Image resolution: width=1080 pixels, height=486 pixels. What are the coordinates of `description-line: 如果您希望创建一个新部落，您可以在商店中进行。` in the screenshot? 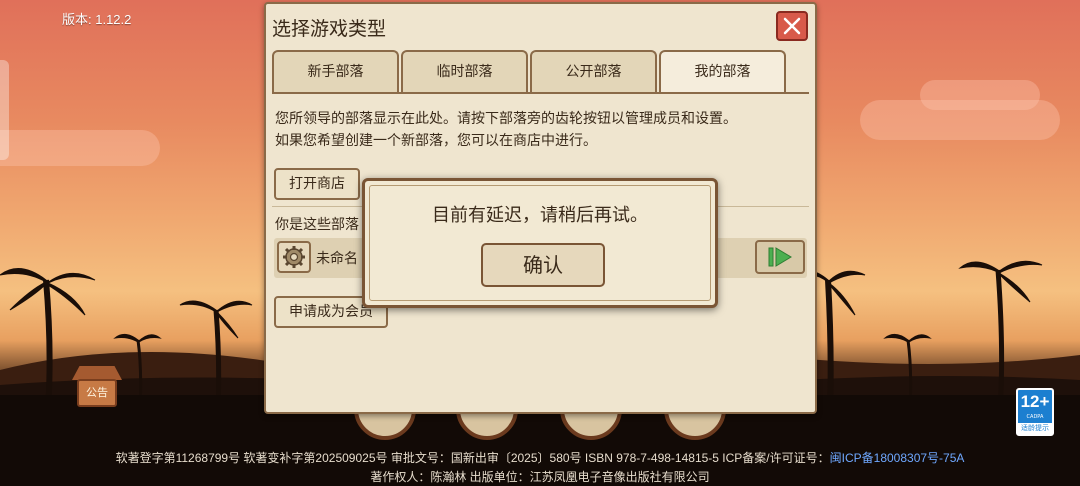 It's located at (436, 141).